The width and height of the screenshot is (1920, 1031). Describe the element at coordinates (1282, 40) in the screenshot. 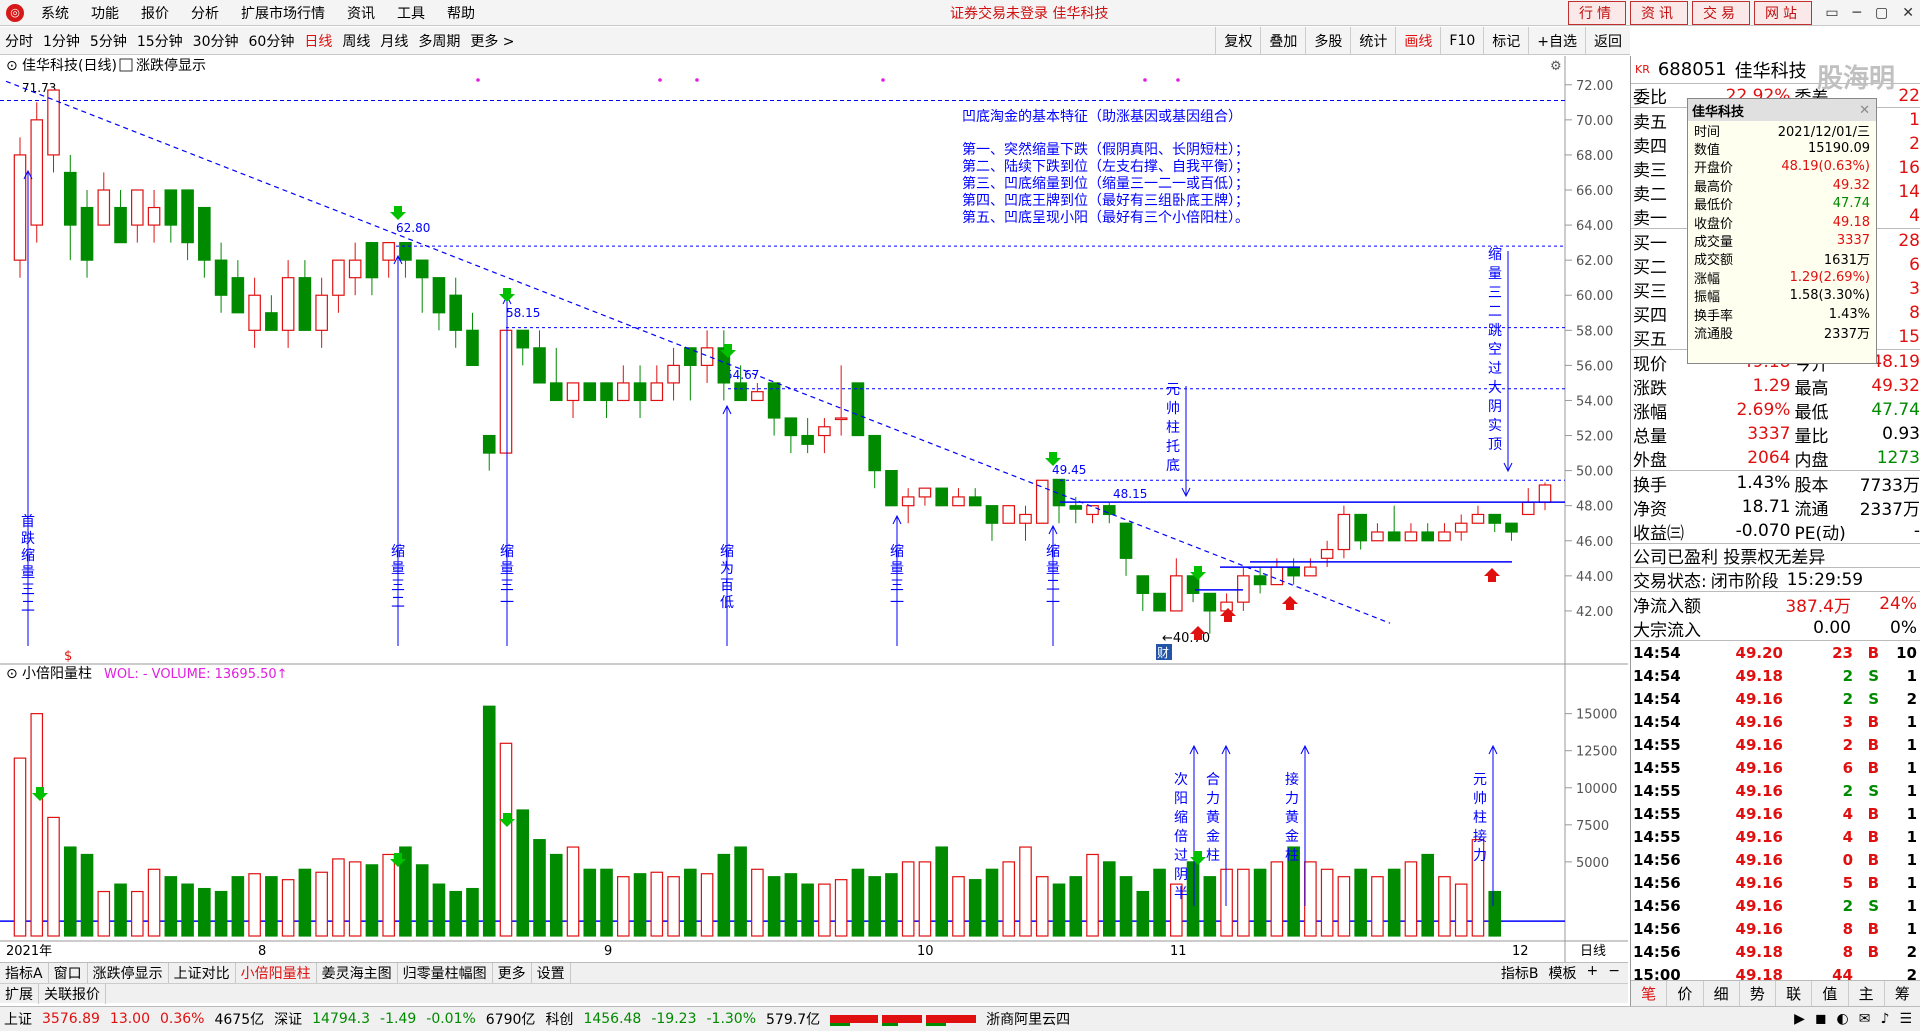

I see `tool-overlay: 叠加` at that location.